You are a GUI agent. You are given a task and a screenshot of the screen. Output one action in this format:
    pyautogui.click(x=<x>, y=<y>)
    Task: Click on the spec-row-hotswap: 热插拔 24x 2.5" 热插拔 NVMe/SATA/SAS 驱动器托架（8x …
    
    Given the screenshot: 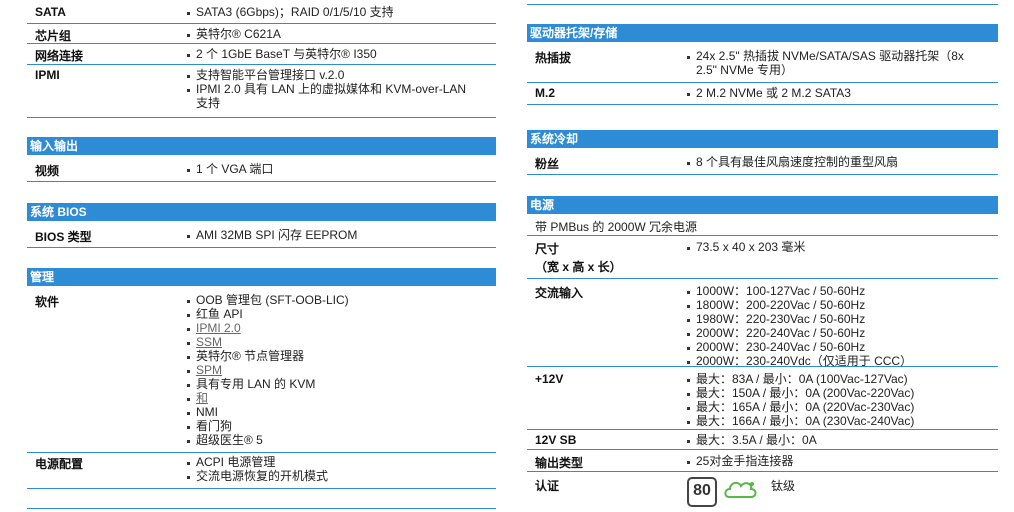 What is the action you would take?
    pyautogui.click(x=762, y=62)
    